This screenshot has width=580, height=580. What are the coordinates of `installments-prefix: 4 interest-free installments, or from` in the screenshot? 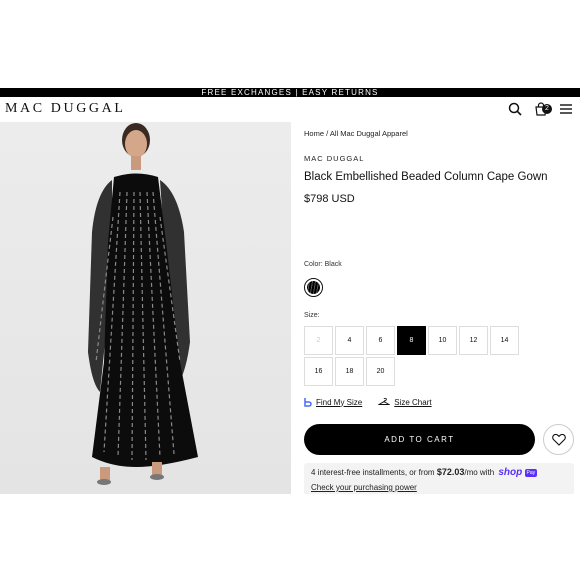 It's located at (374, 472).